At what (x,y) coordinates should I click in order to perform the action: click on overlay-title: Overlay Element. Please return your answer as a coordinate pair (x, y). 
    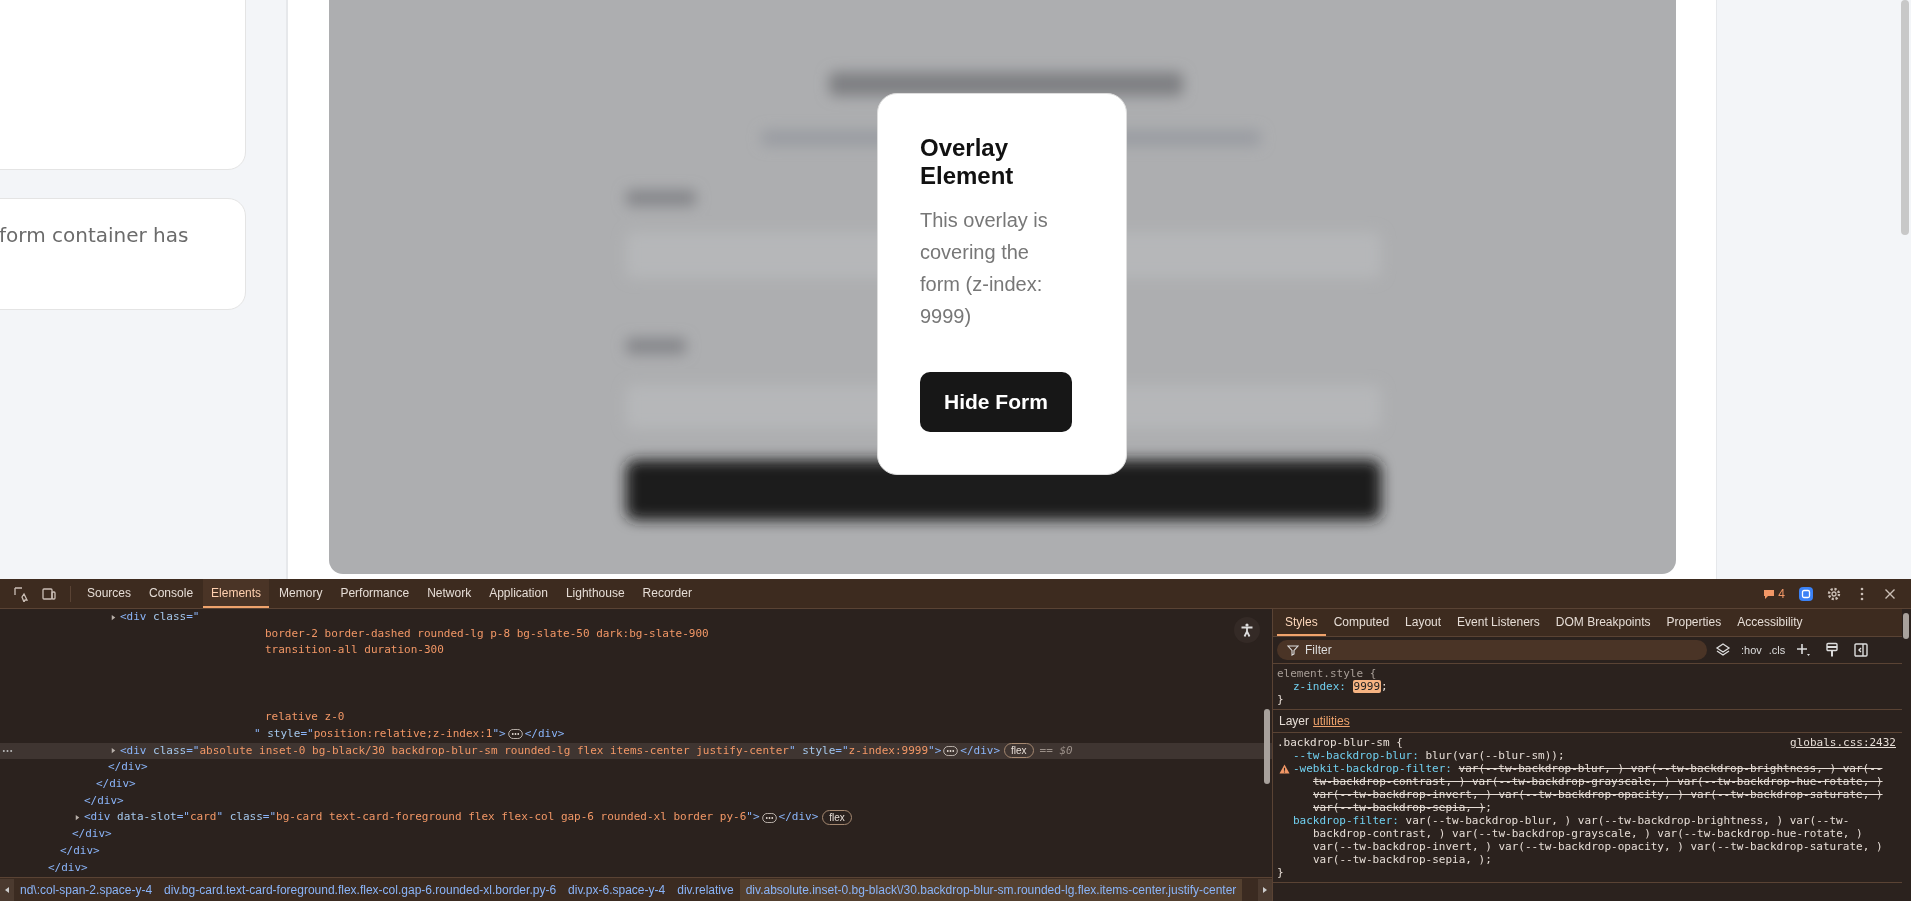
    Looking at the image, I should click on (967, 162).